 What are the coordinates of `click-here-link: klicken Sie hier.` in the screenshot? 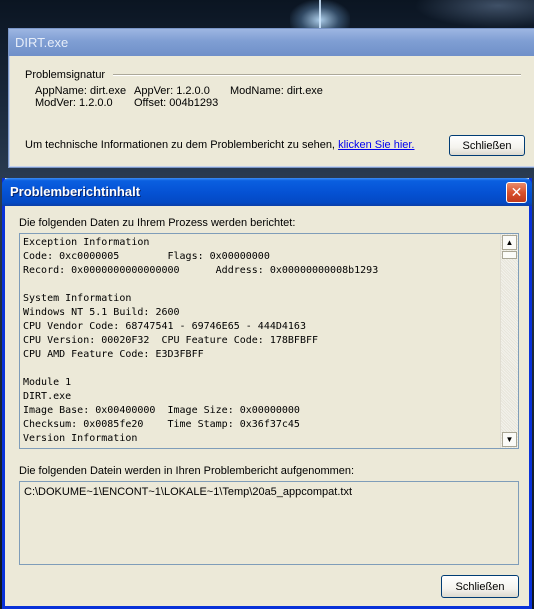 It's located at (376, 145).